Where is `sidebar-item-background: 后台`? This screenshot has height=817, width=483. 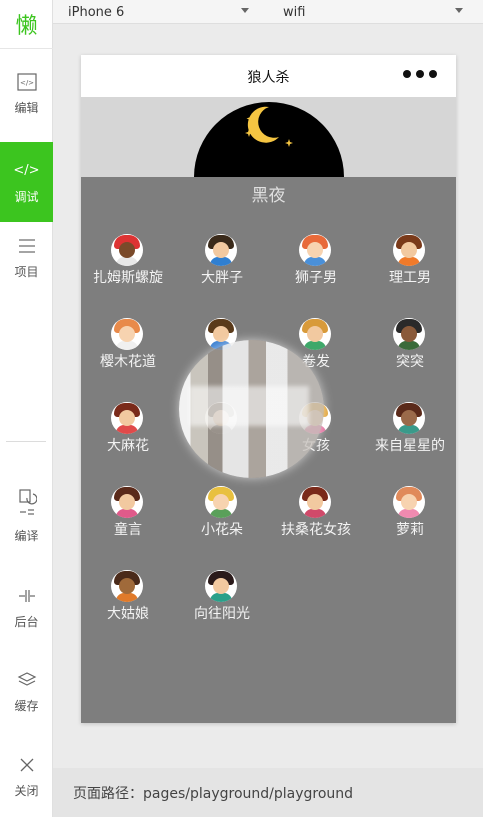
sidebar-item-background: 后台 is located at coordinates (26, 607).